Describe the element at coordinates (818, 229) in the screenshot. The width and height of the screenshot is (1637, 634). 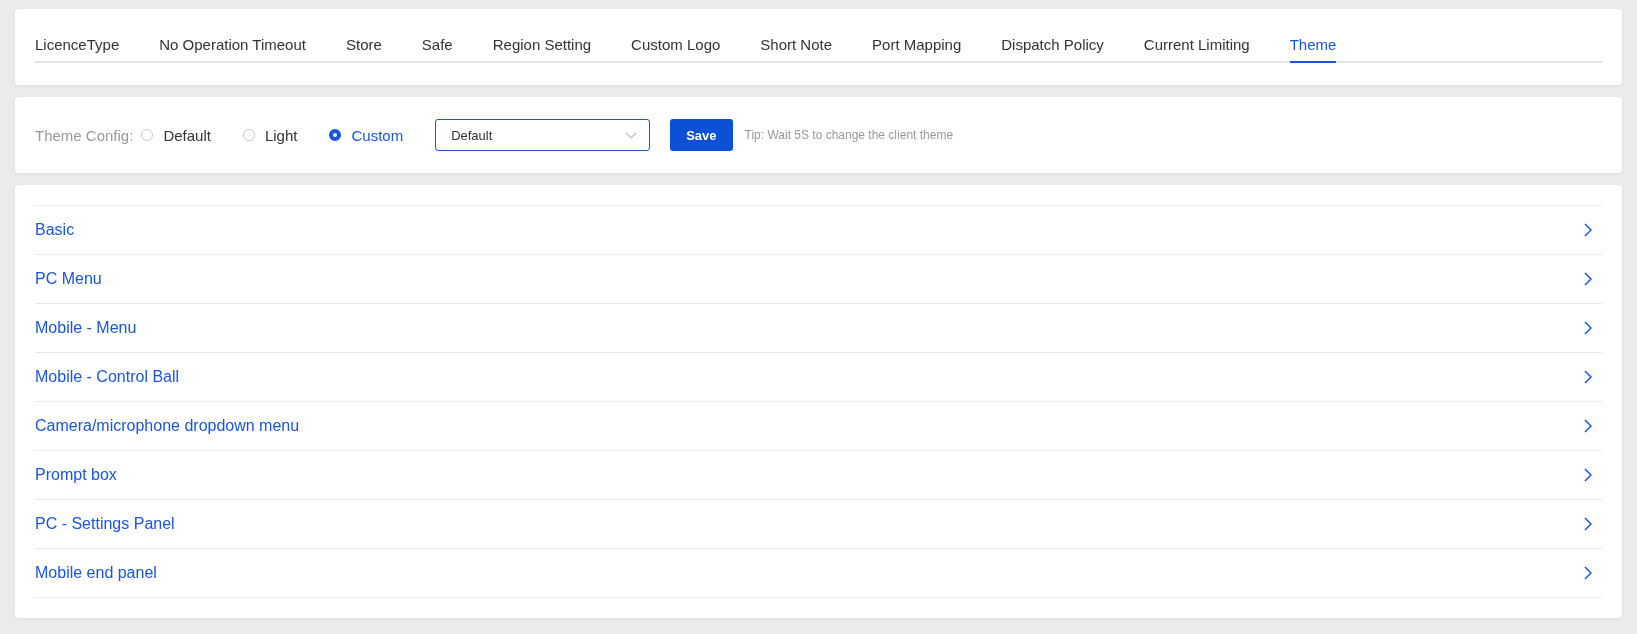
I see `section-row: Basic` at that location.